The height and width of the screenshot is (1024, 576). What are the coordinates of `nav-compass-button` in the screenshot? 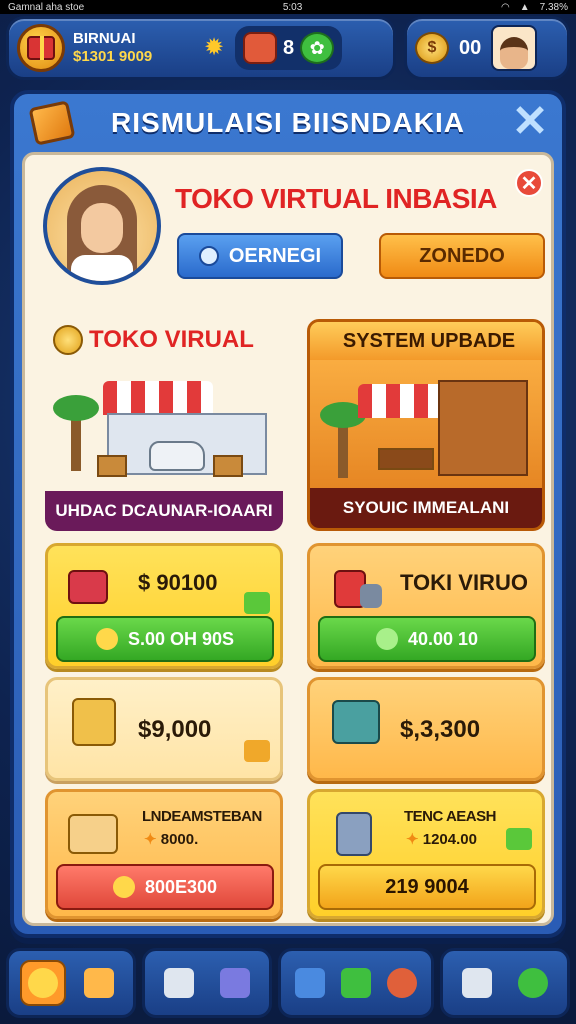 It's located at (533, 983).